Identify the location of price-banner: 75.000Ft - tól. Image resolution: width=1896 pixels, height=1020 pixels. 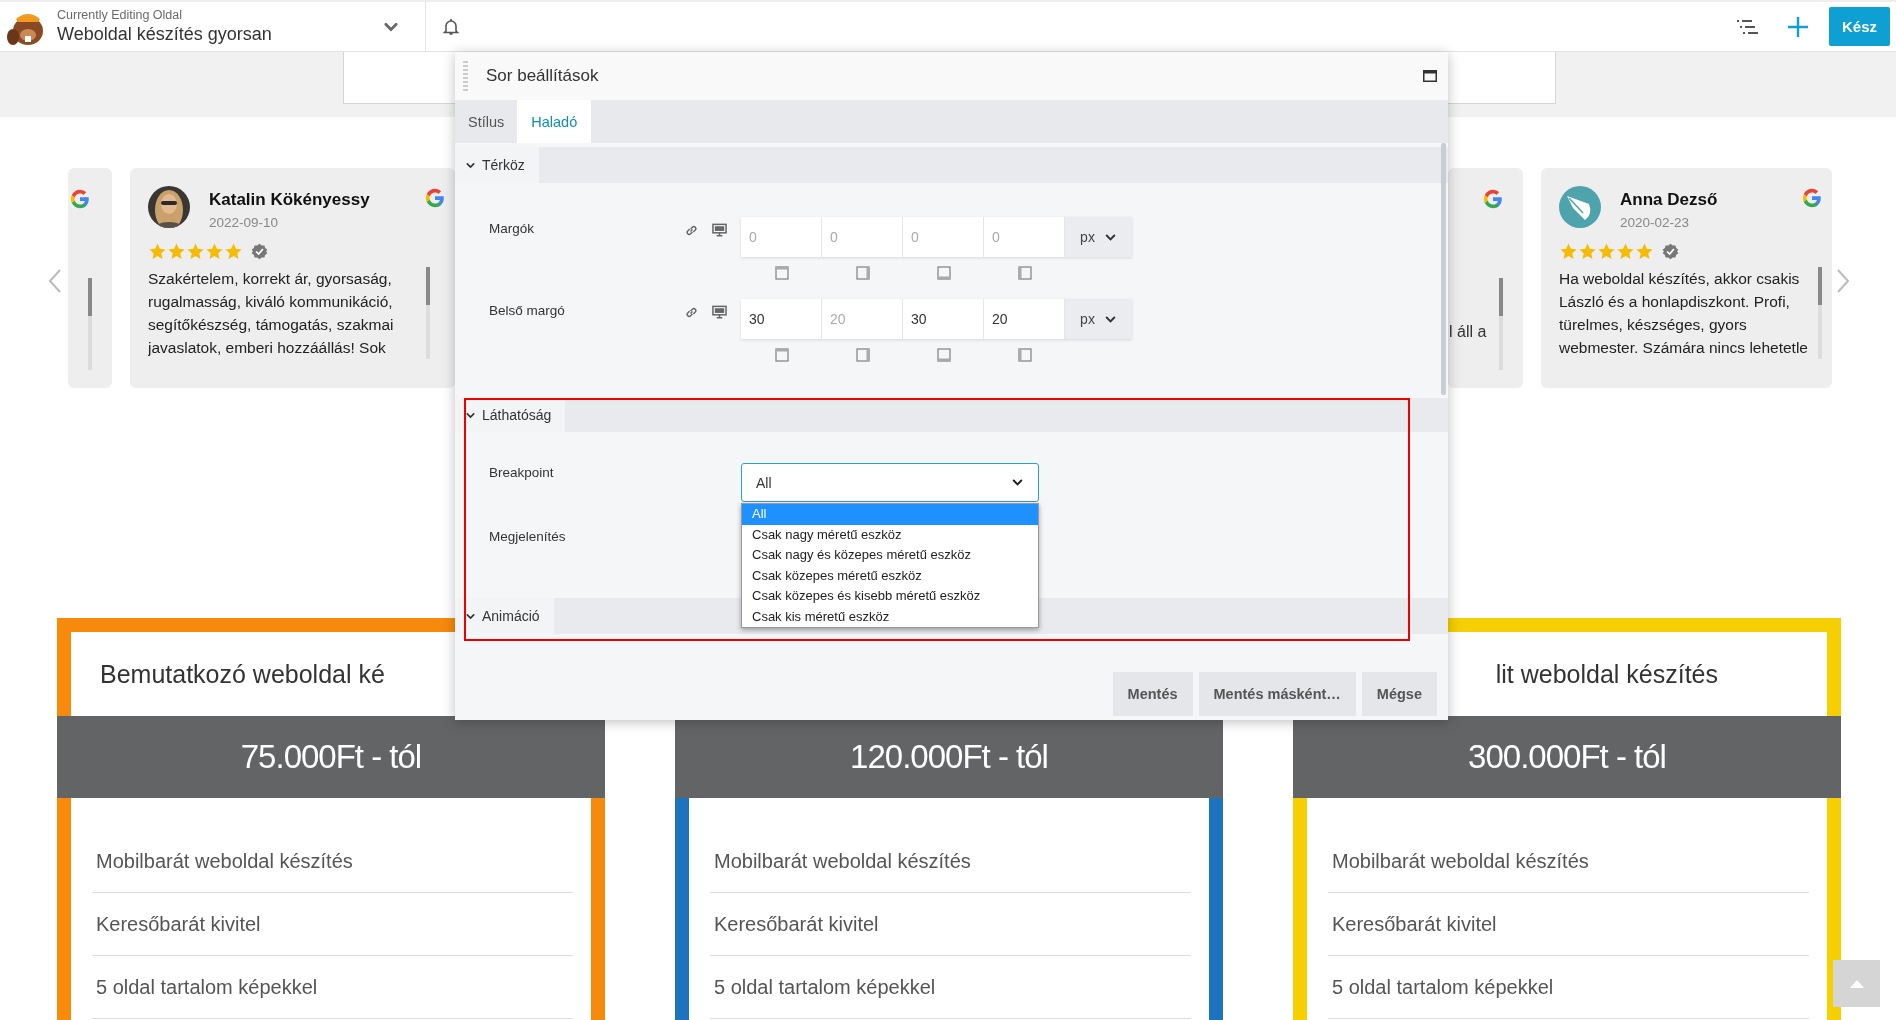
(331, 757).